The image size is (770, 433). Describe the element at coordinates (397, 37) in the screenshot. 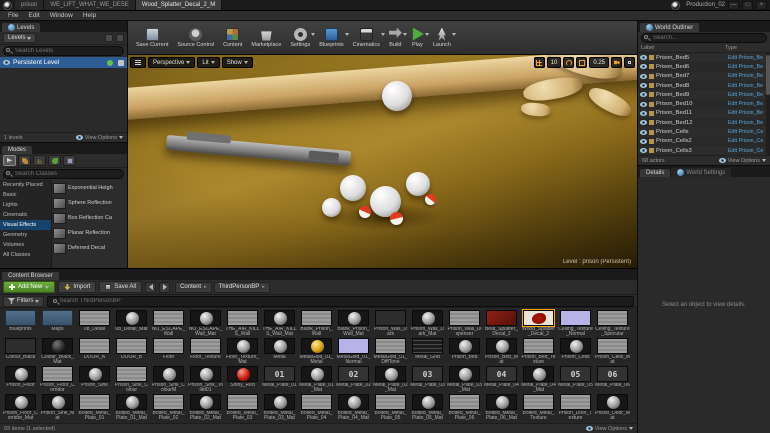

I see `toolbar-button: Build` at that location.